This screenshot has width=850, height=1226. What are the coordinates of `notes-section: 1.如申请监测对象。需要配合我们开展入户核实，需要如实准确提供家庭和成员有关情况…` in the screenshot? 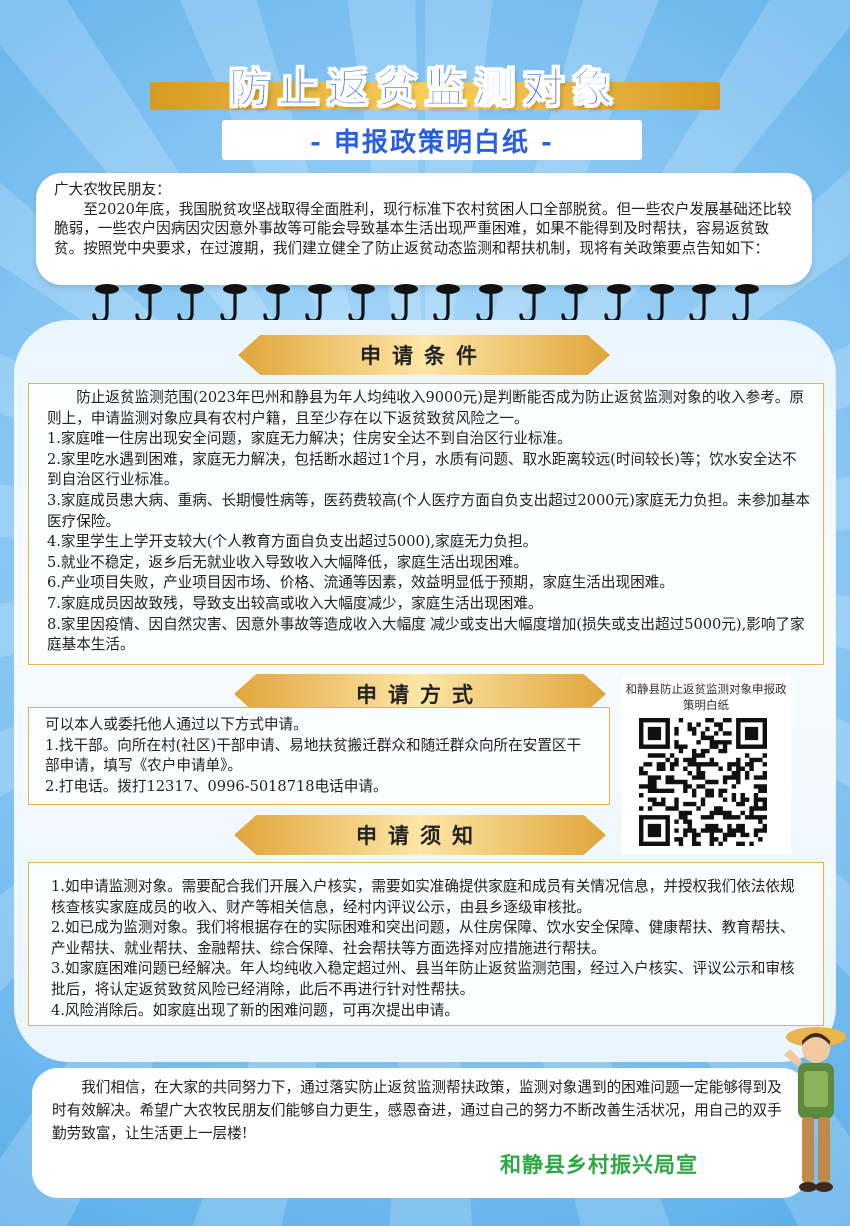 It's located at (426, 944).